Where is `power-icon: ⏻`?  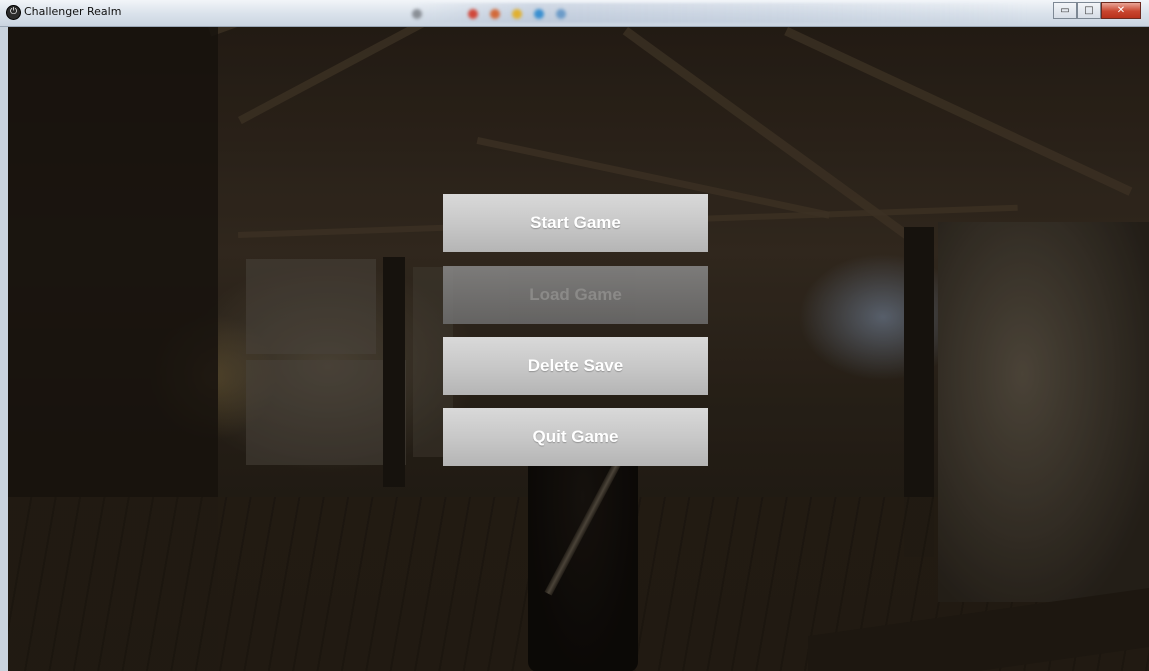
power-icon: ⏻ is located at coordinates (13, 12).